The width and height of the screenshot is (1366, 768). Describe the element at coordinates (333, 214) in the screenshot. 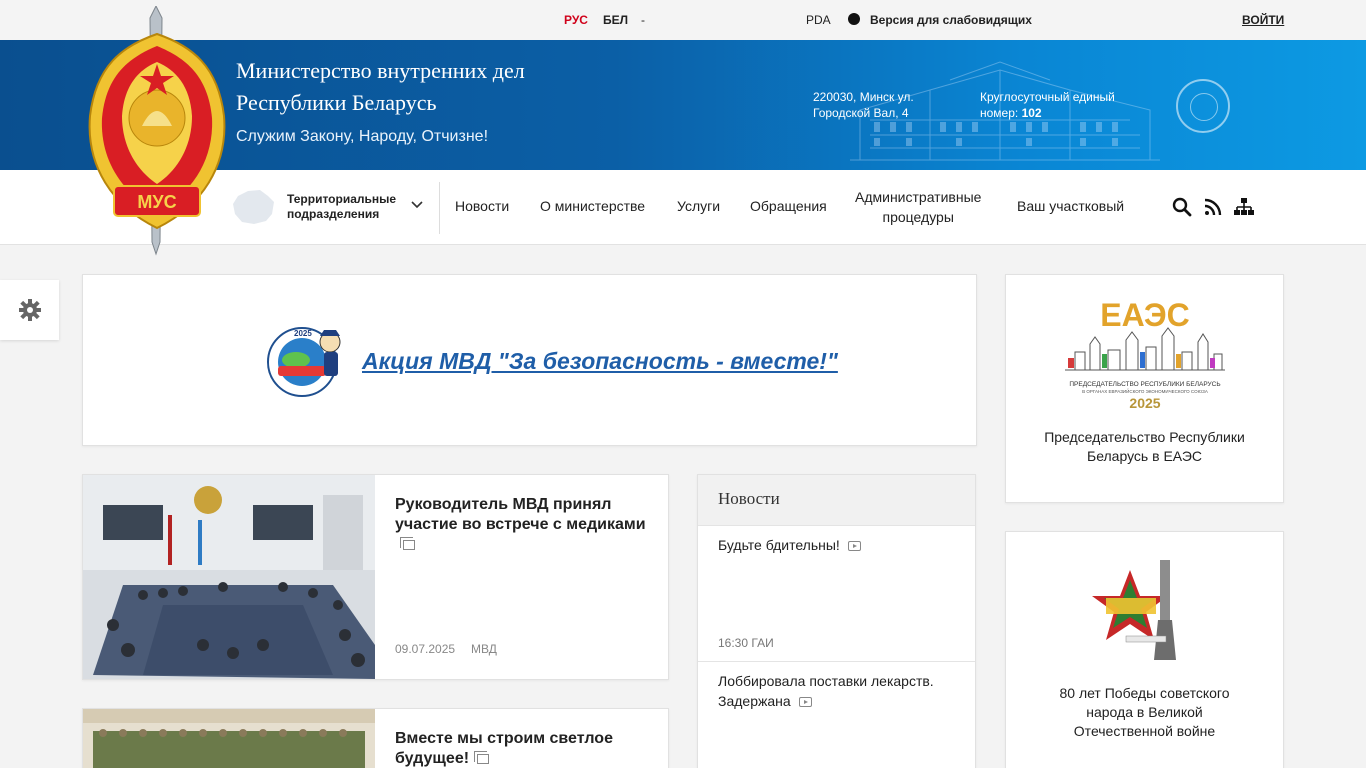

I see `territorial-label-line2: подразделения` at that location.